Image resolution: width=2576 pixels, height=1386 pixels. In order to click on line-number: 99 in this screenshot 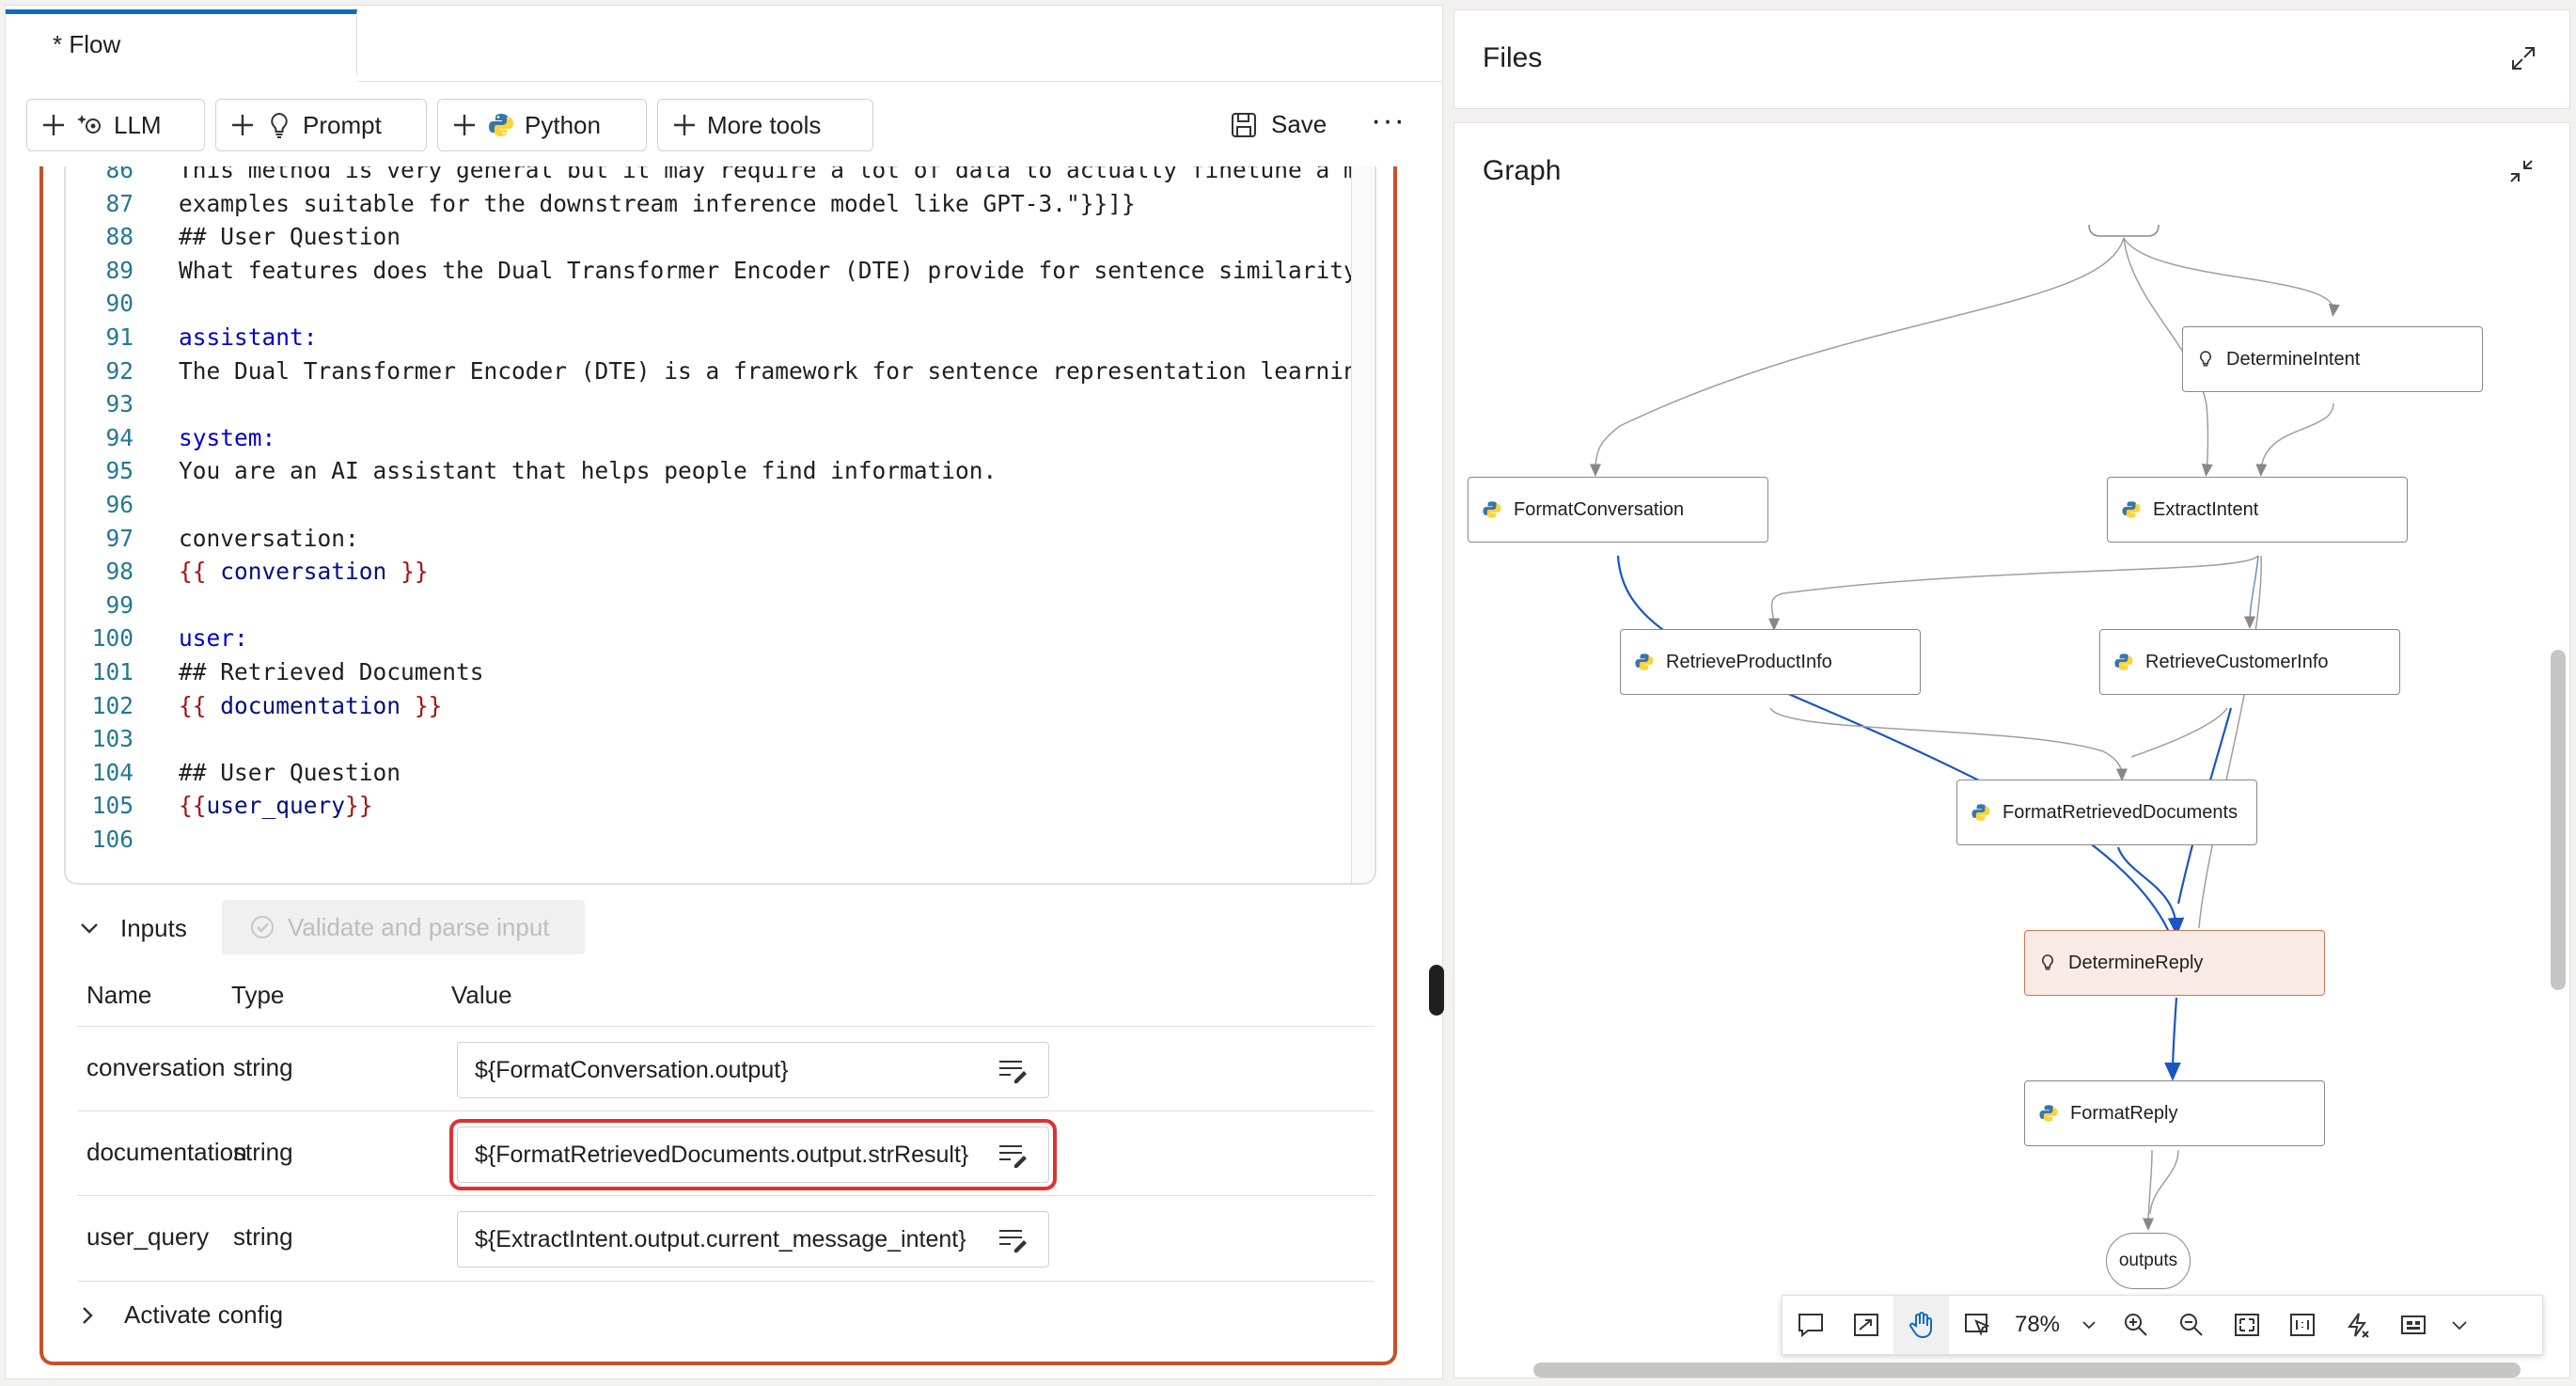, I will do `click(120, 605)`.